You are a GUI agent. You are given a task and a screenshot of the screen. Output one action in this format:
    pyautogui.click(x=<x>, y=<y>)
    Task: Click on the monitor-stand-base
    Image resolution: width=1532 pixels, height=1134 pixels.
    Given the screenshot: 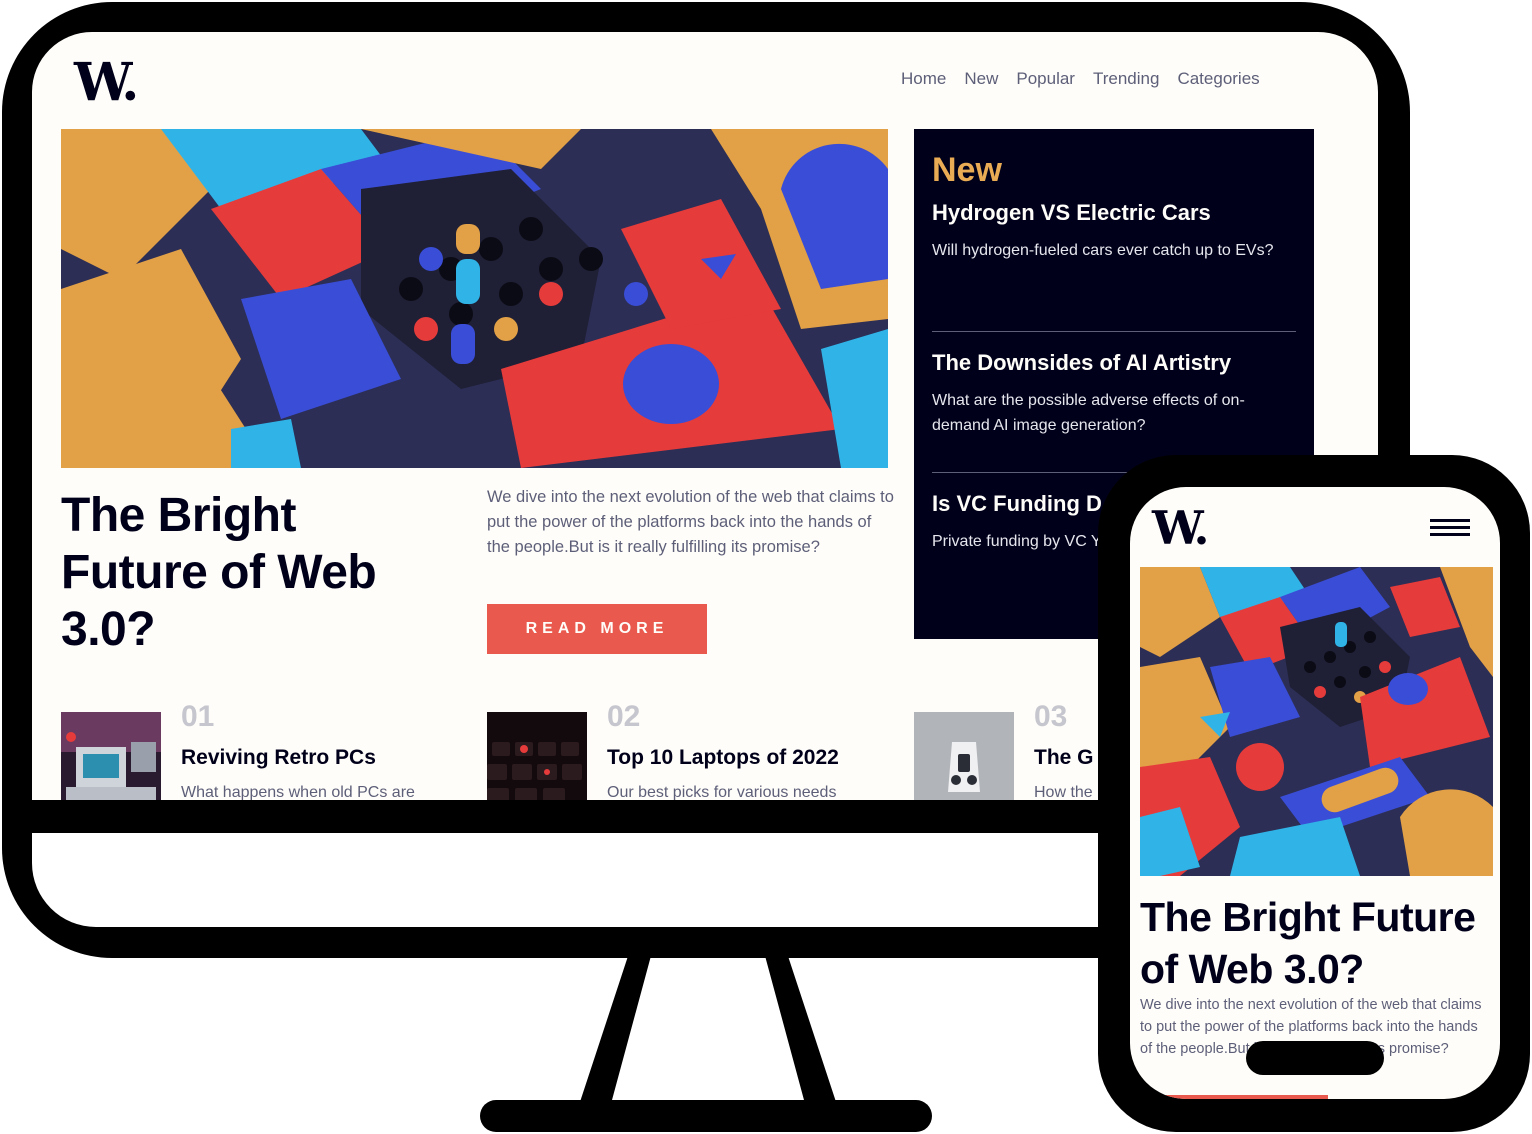 What is the action you would take?
    pyautogui.click(x=706, y=1116)
    